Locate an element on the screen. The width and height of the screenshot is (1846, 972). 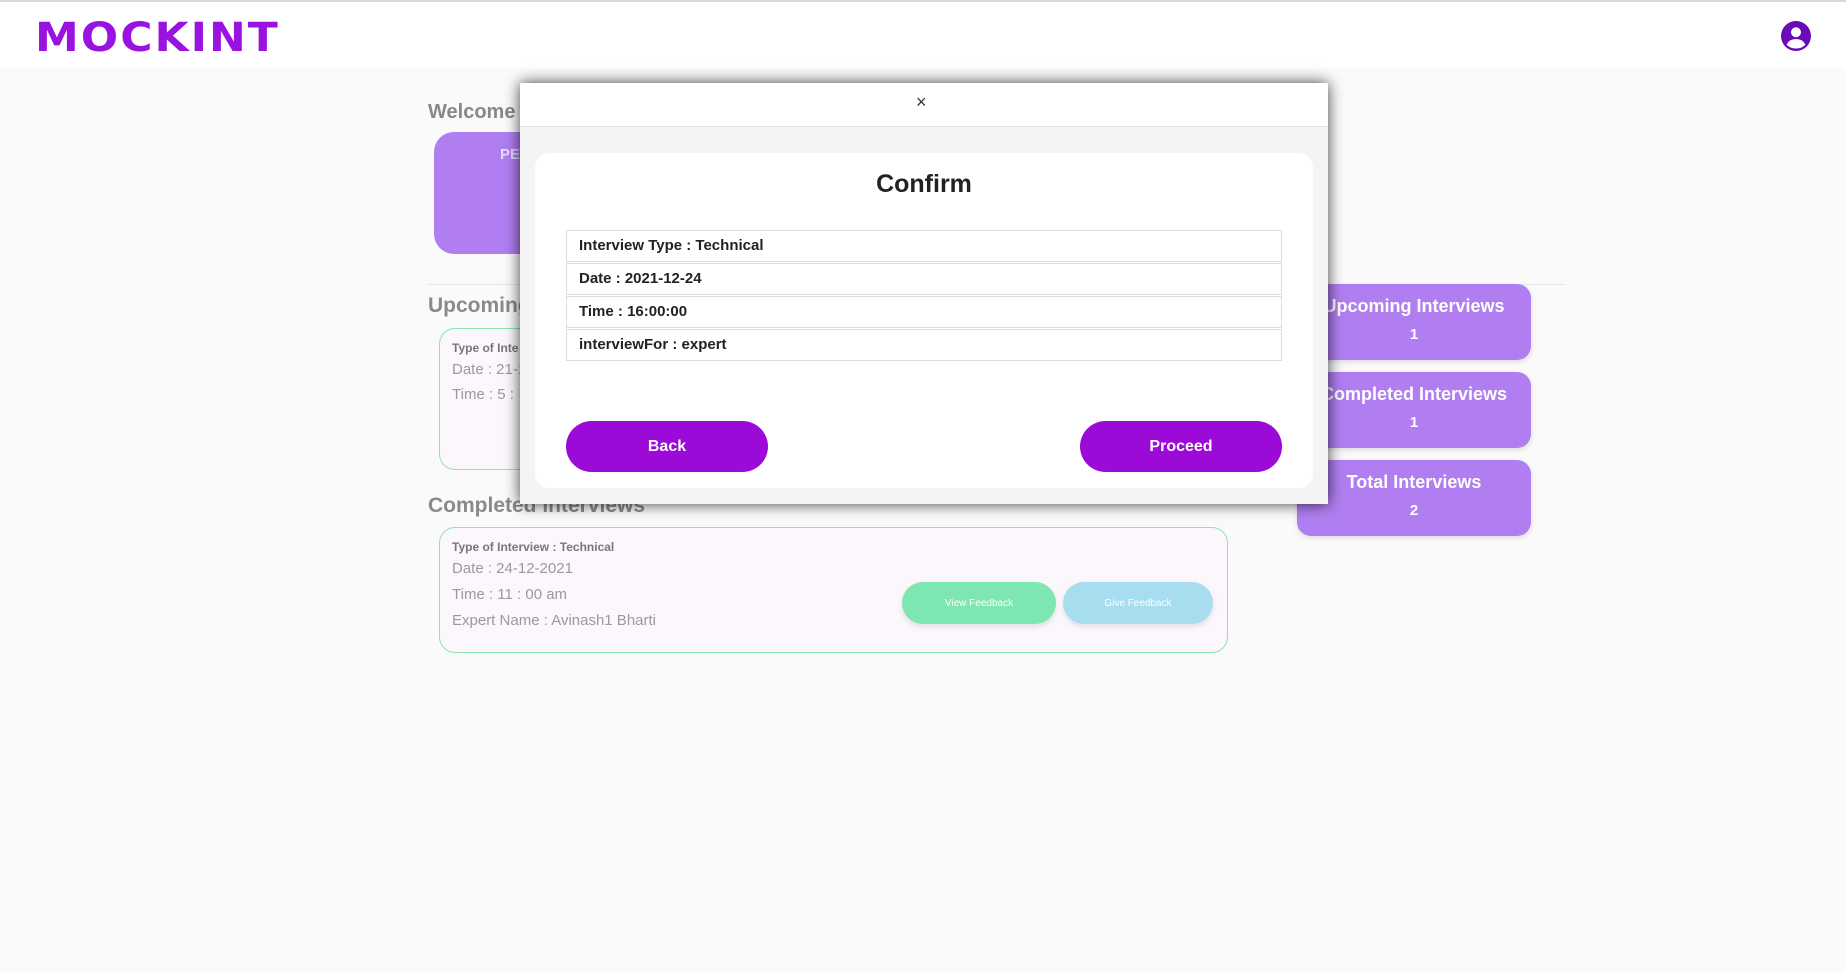
total-interviews-stat: Total Interviews 2 is located at coordinates (1414, 498).